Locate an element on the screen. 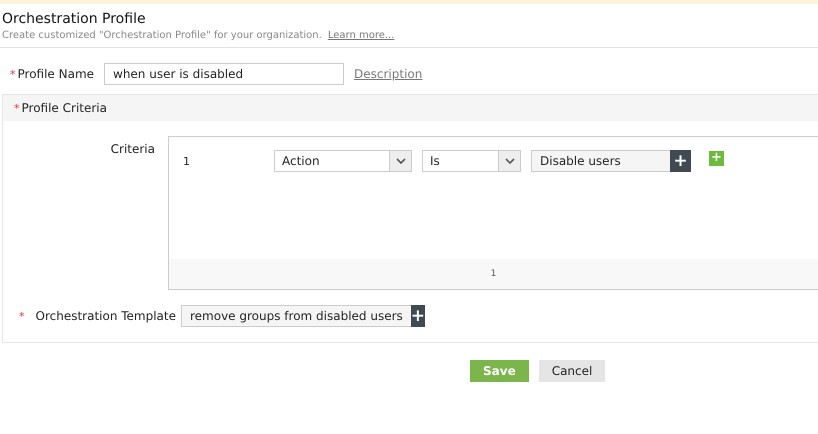 The height and width of the screenshot is (434, 818). field-label: Criteria is located at coordinates (133, 149).